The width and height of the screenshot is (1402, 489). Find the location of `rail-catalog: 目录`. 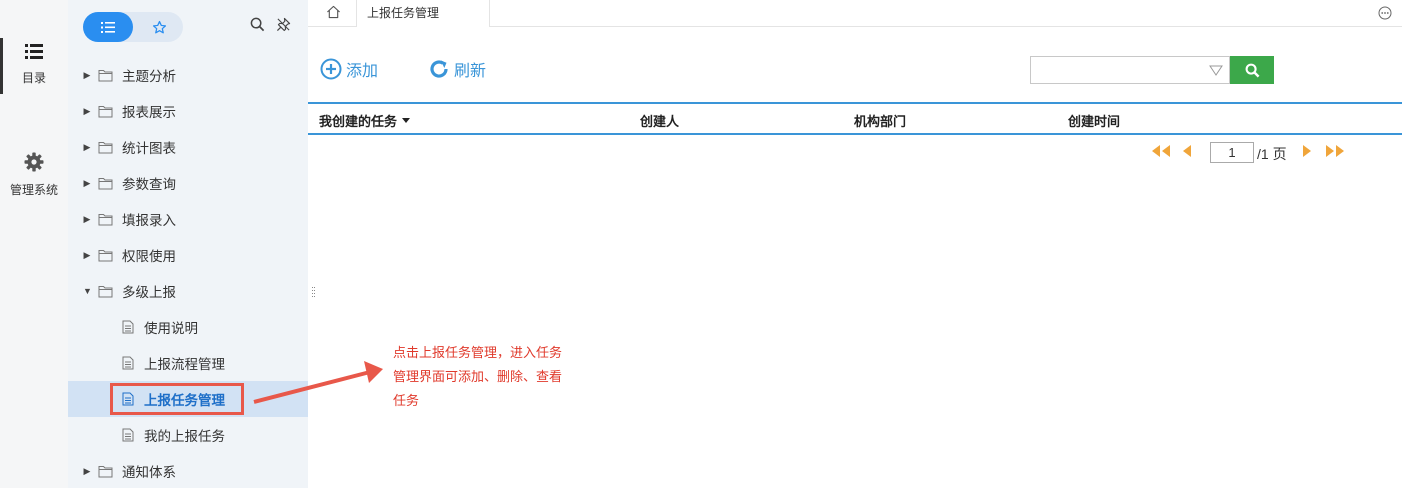

rail-catalog: 目录 is located at coordinates (34, 66).